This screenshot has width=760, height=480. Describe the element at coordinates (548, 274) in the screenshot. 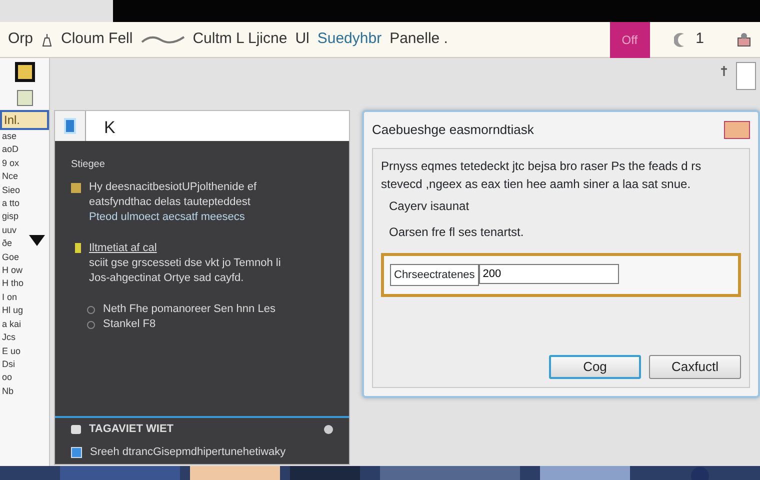

I see `value-field: 200` at that location.